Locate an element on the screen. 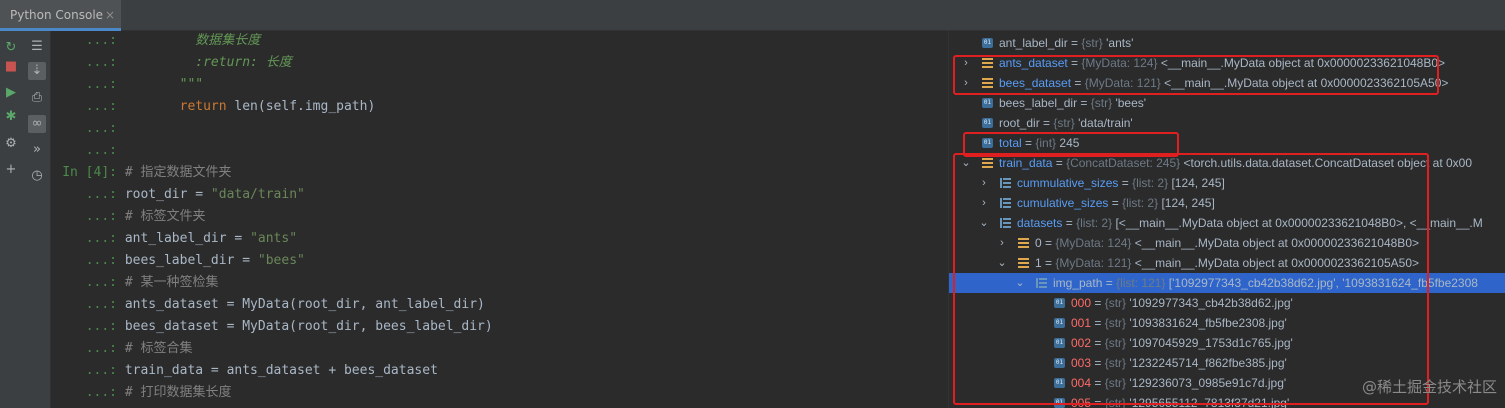 Image resolution: width=1505 pixels, height=408 pixels. code-token: """ is located at coordinates (160, 84).